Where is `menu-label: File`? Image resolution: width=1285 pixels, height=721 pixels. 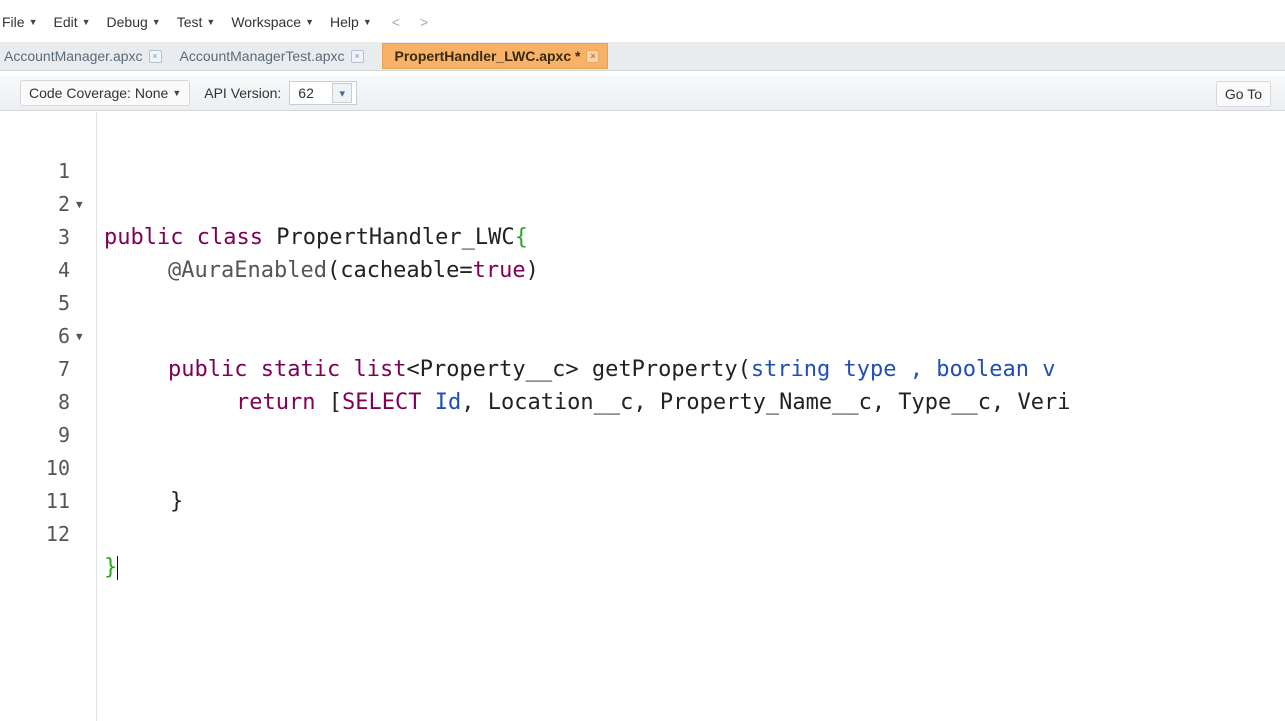 menu-label: File is located at coordinates (13, 22).